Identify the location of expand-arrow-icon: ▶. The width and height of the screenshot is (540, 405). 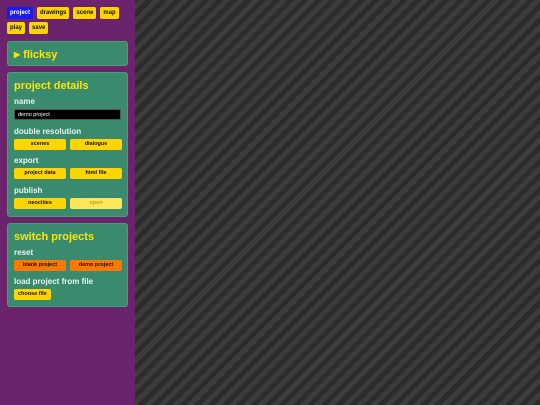
(17, 54).